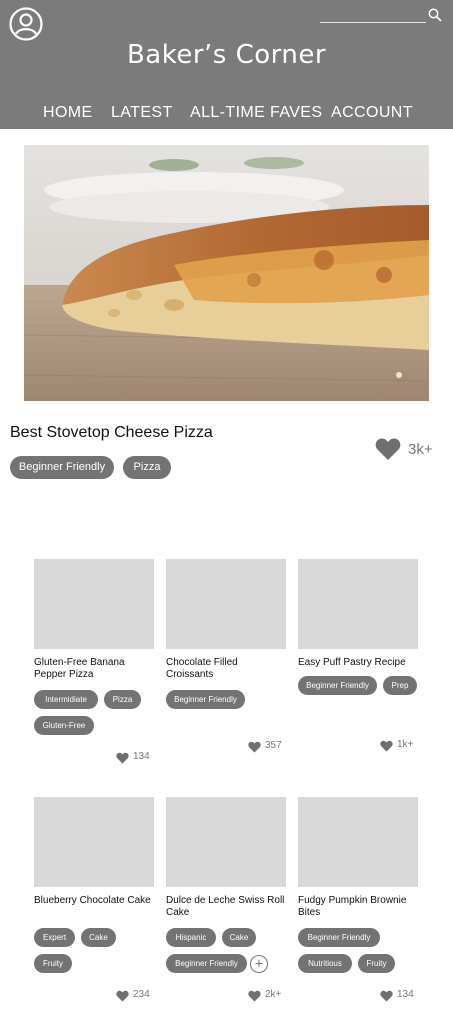 This screenshot has height=1024, width=453. What do you see at coordinates (358, 663) in the screenshot?
I see `recipe-title: Easy Puff Pastry Recipe` at bounding box center [358, 663].